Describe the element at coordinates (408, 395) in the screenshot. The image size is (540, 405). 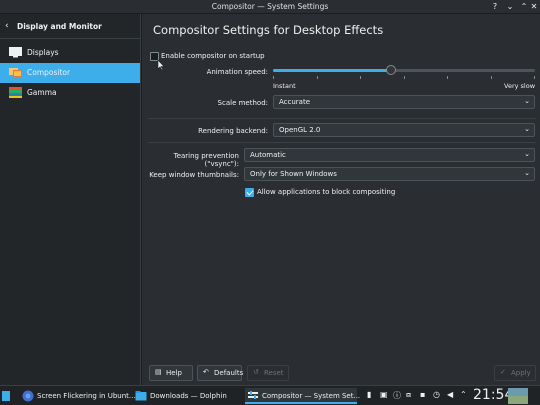
I see `network-icon: ⧈` at that location.